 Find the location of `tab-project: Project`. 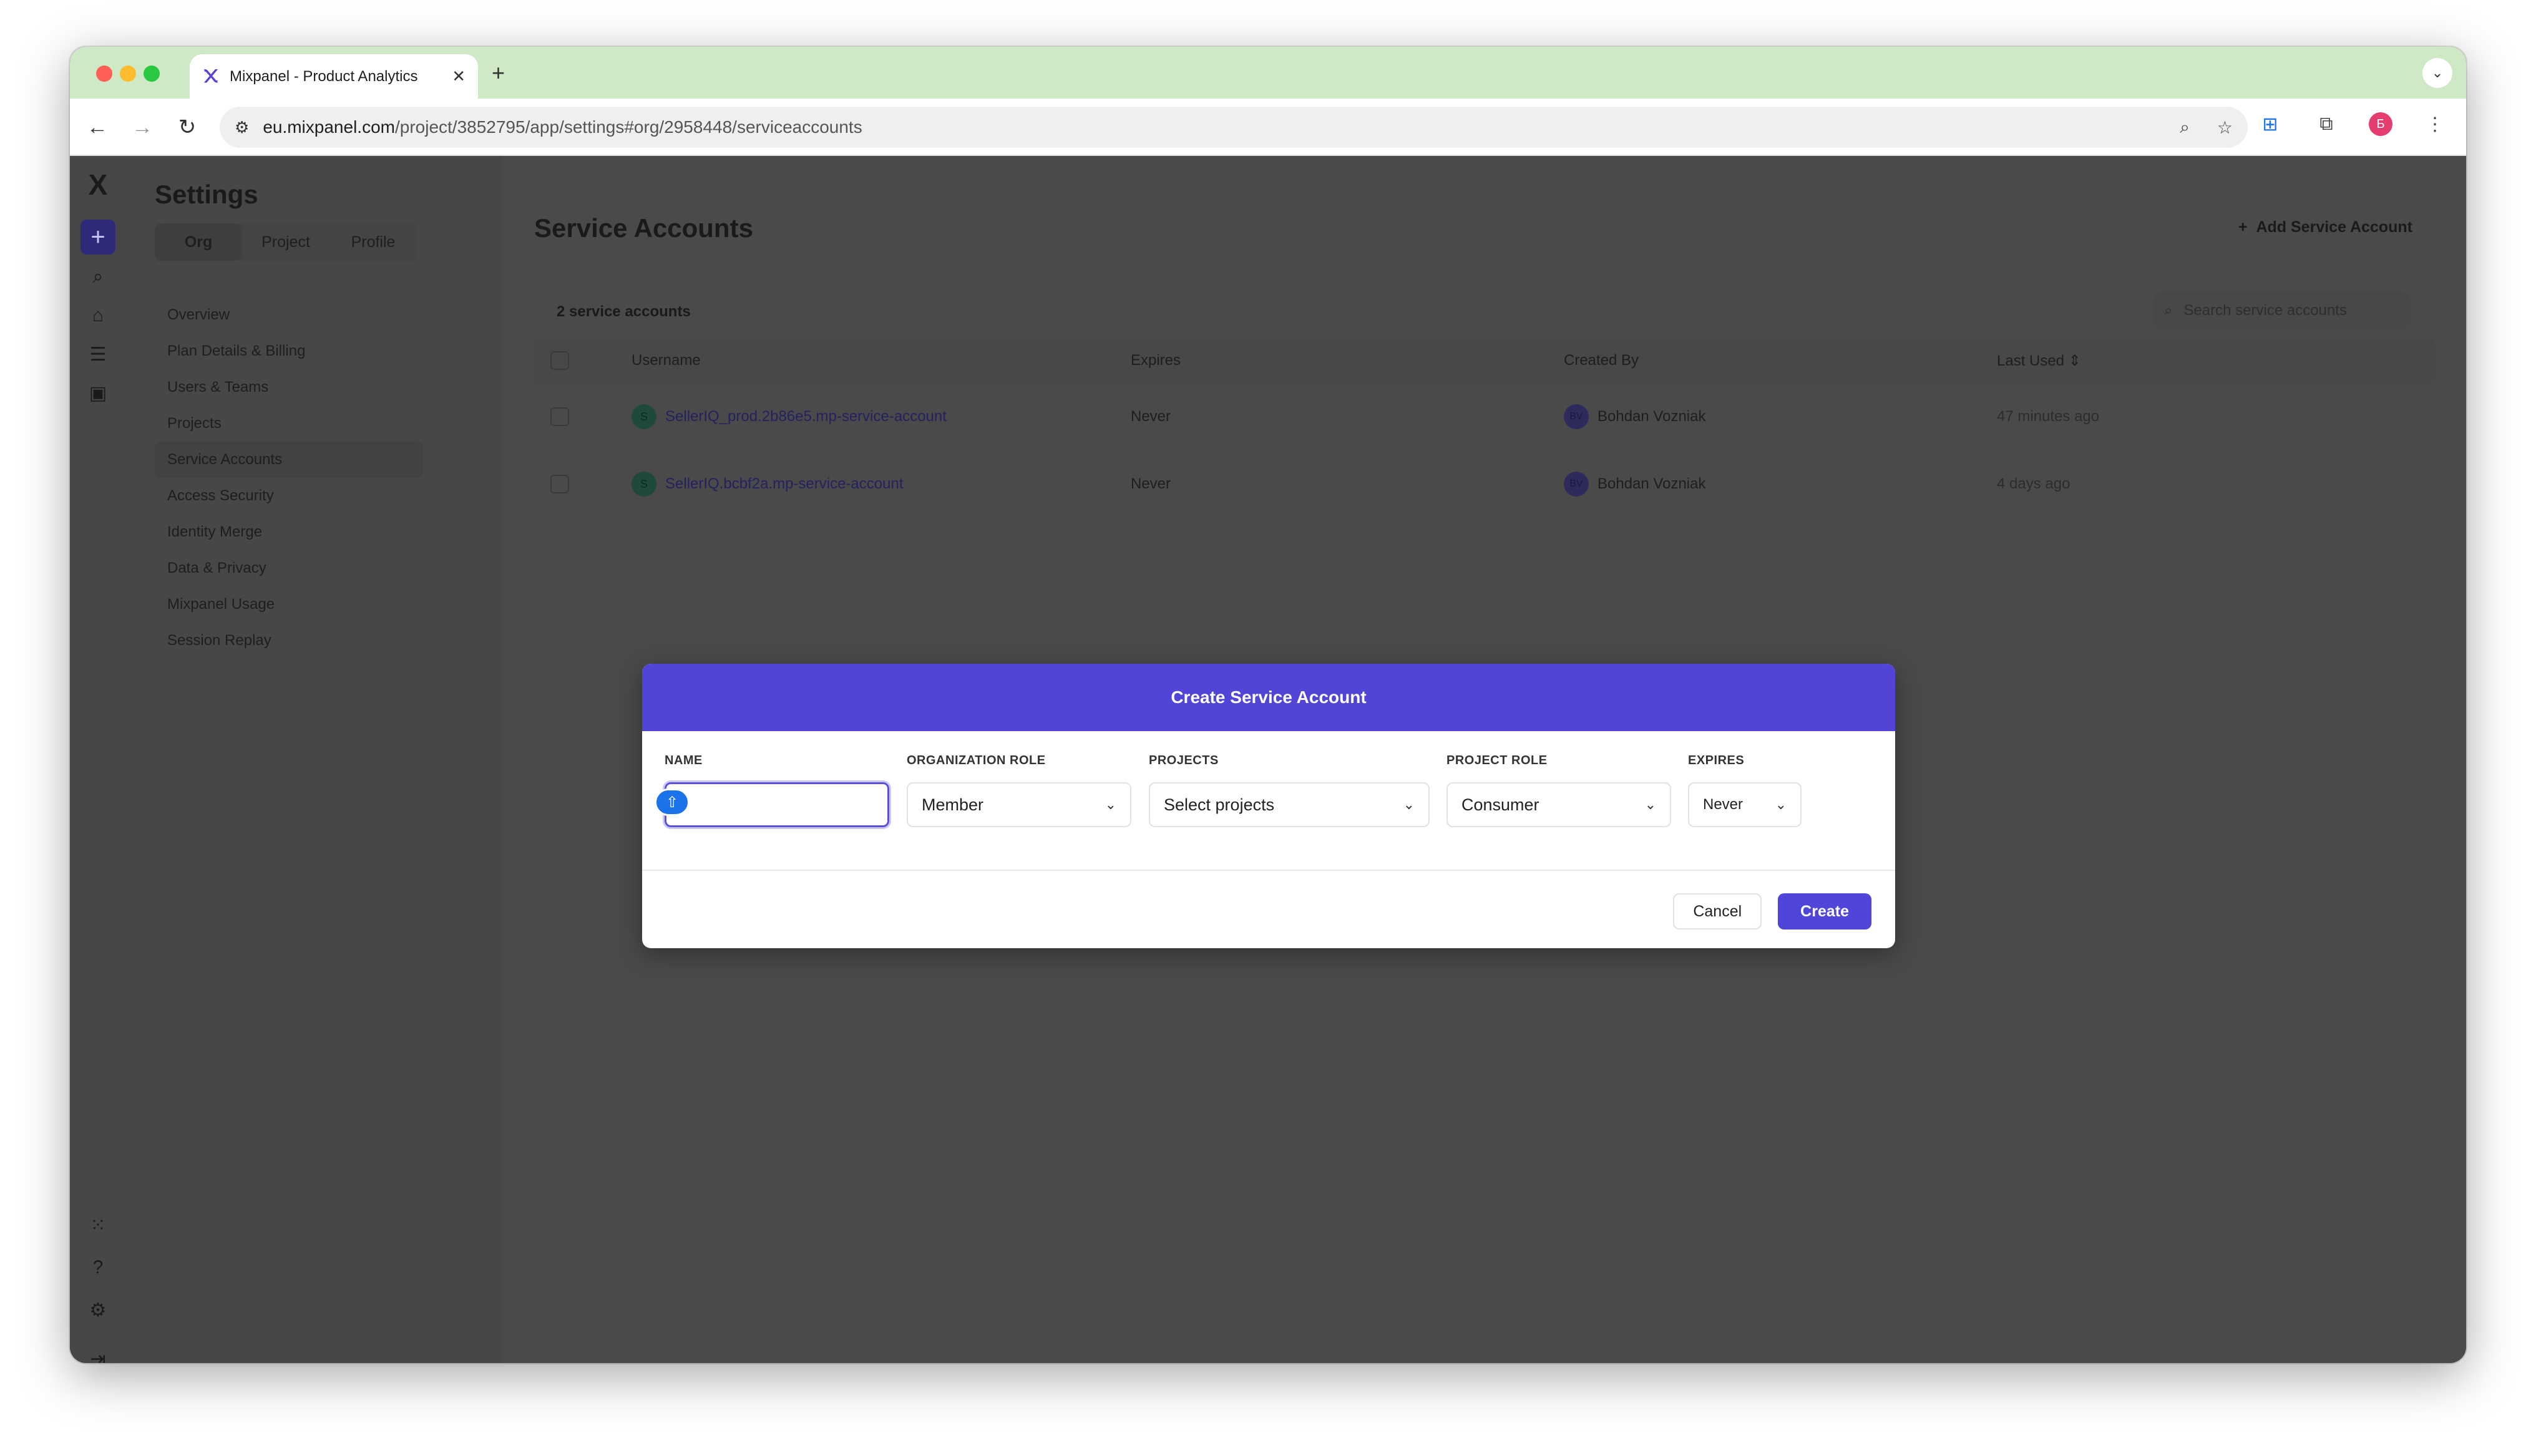

tab-project: Project is located at coordinates (285, 242).